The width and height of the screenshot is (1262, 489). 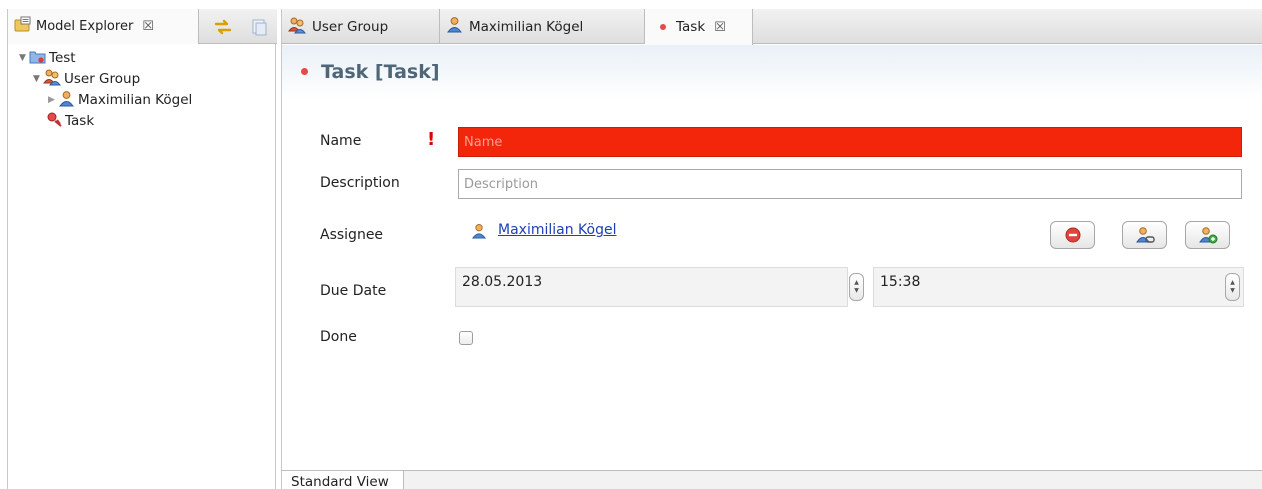 What do you see at coordinates (360, 183) in the screenshot?
I see `description-label: Description` at bounding box center [360, 183].